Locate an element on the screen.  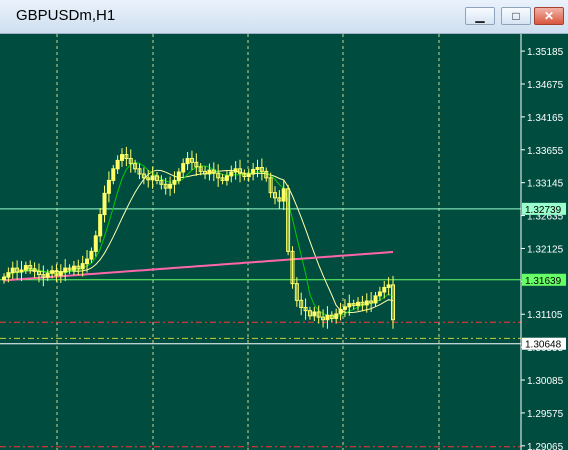
close-icon: ✕ is located at coordinates (549, 16).